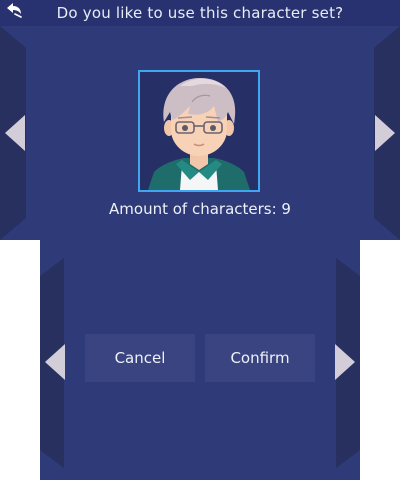 The width and height of the screenshot is (400, 480). Describe the element at coordinates (140, 358) in the screenshot. I see `cancel-button: Cancel` at that location.